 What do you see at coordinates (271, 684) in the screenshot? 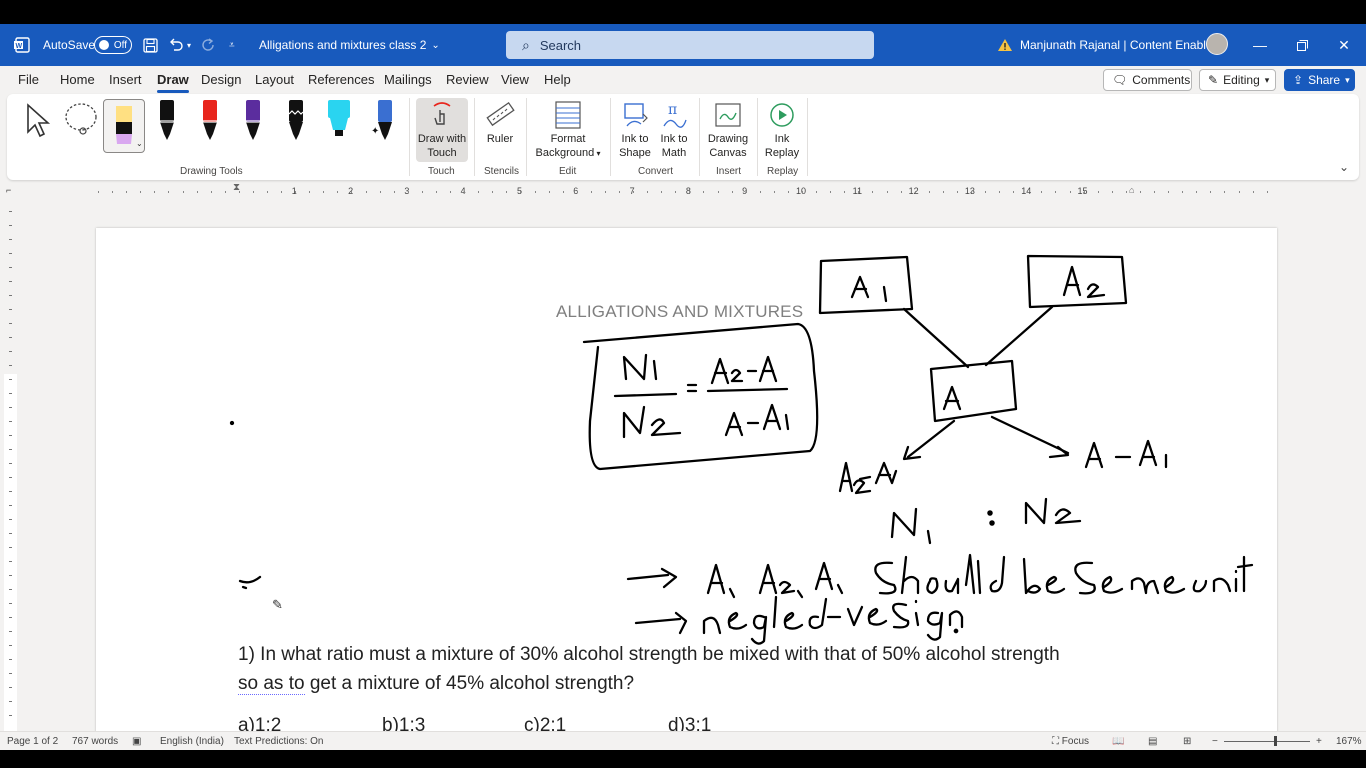
I see `grammar-flagged-text: so as to` at bounding box center [271, 684].